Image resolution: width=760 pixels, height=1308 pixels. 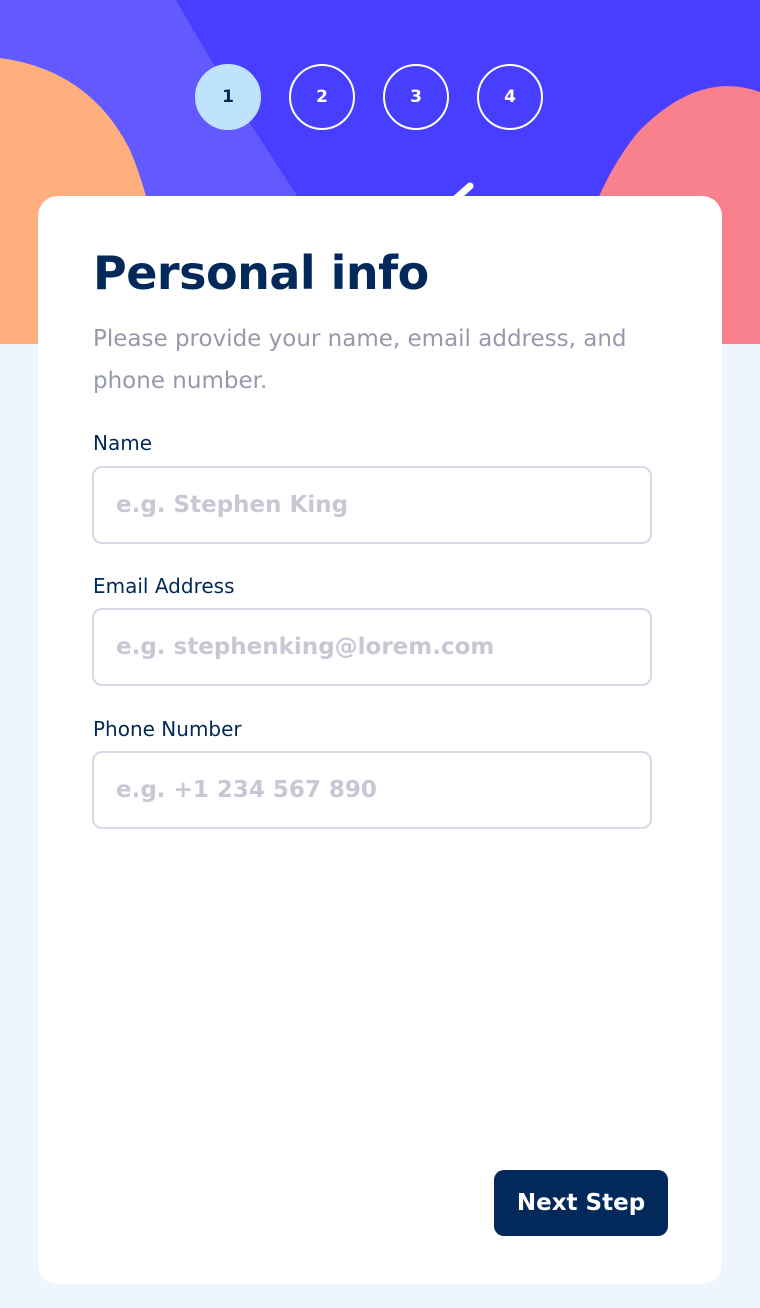 What do you see at coordinates (380, 97) in the screenshot?
I see `step-indicator: 1 2 3 4` at bounding box center [380, 97].